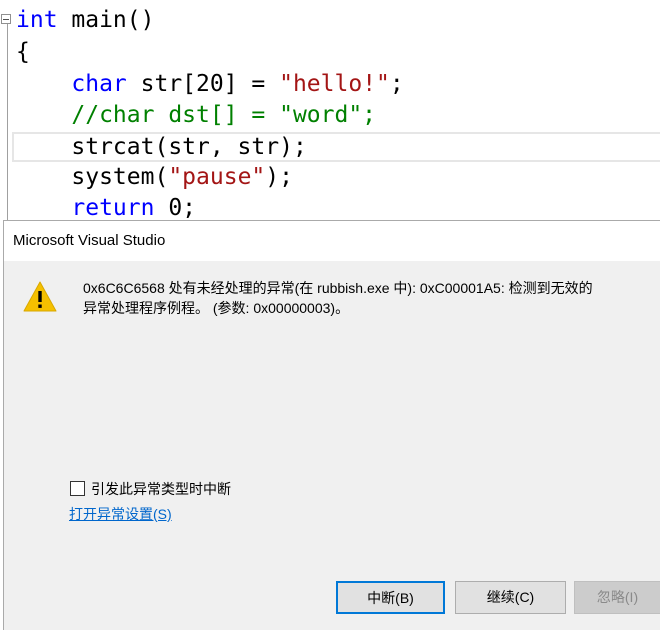 The width and height of the screenshot is (660, 630). What do you see at coordinates (113, 208) in the screenshot?
I see `code-token: return` at bounding box center [113, 208].